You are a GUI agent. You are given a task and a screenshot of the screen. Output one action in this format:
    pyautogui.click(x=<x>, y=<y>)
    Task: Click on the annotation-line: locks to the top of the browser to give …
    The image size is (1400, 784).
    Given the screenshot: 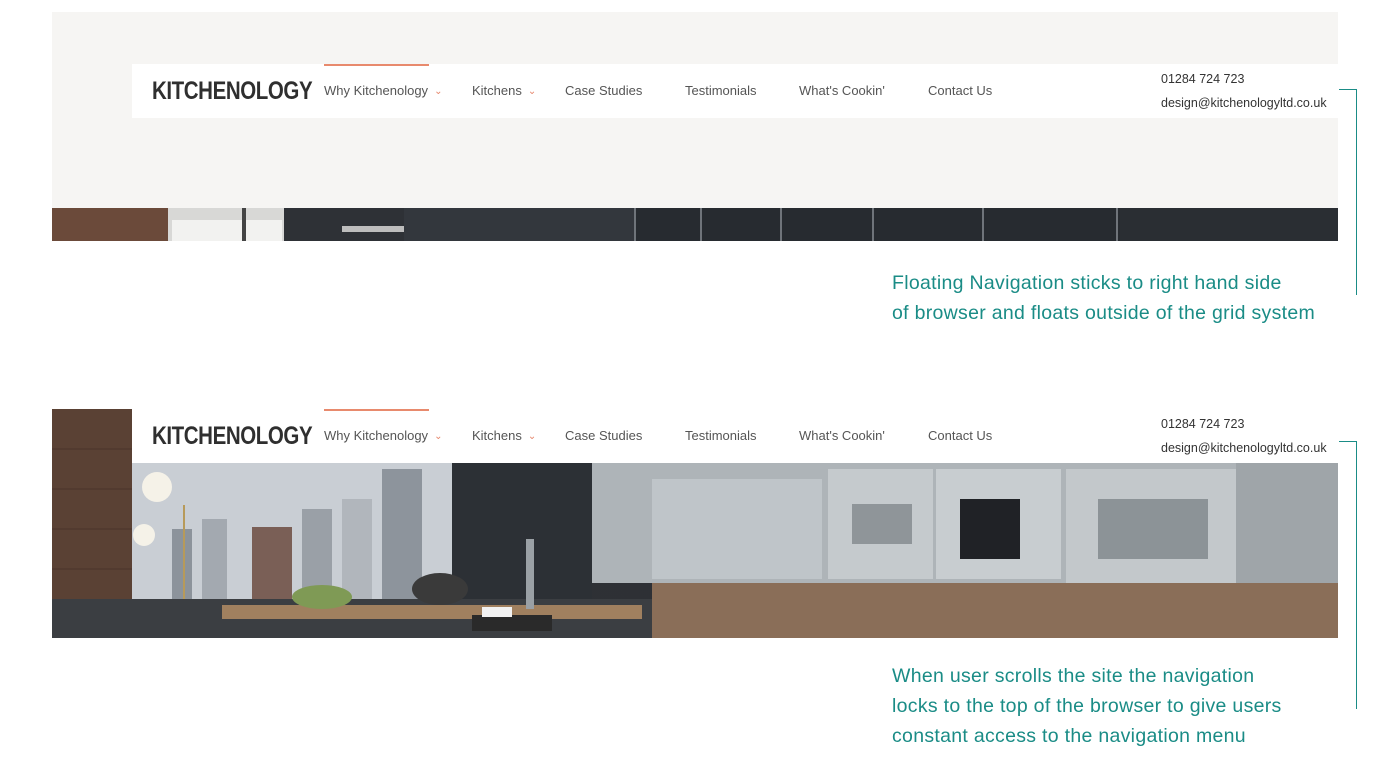 What is the action you would take?
    pyautogui.click(x=1087, y=706)
    